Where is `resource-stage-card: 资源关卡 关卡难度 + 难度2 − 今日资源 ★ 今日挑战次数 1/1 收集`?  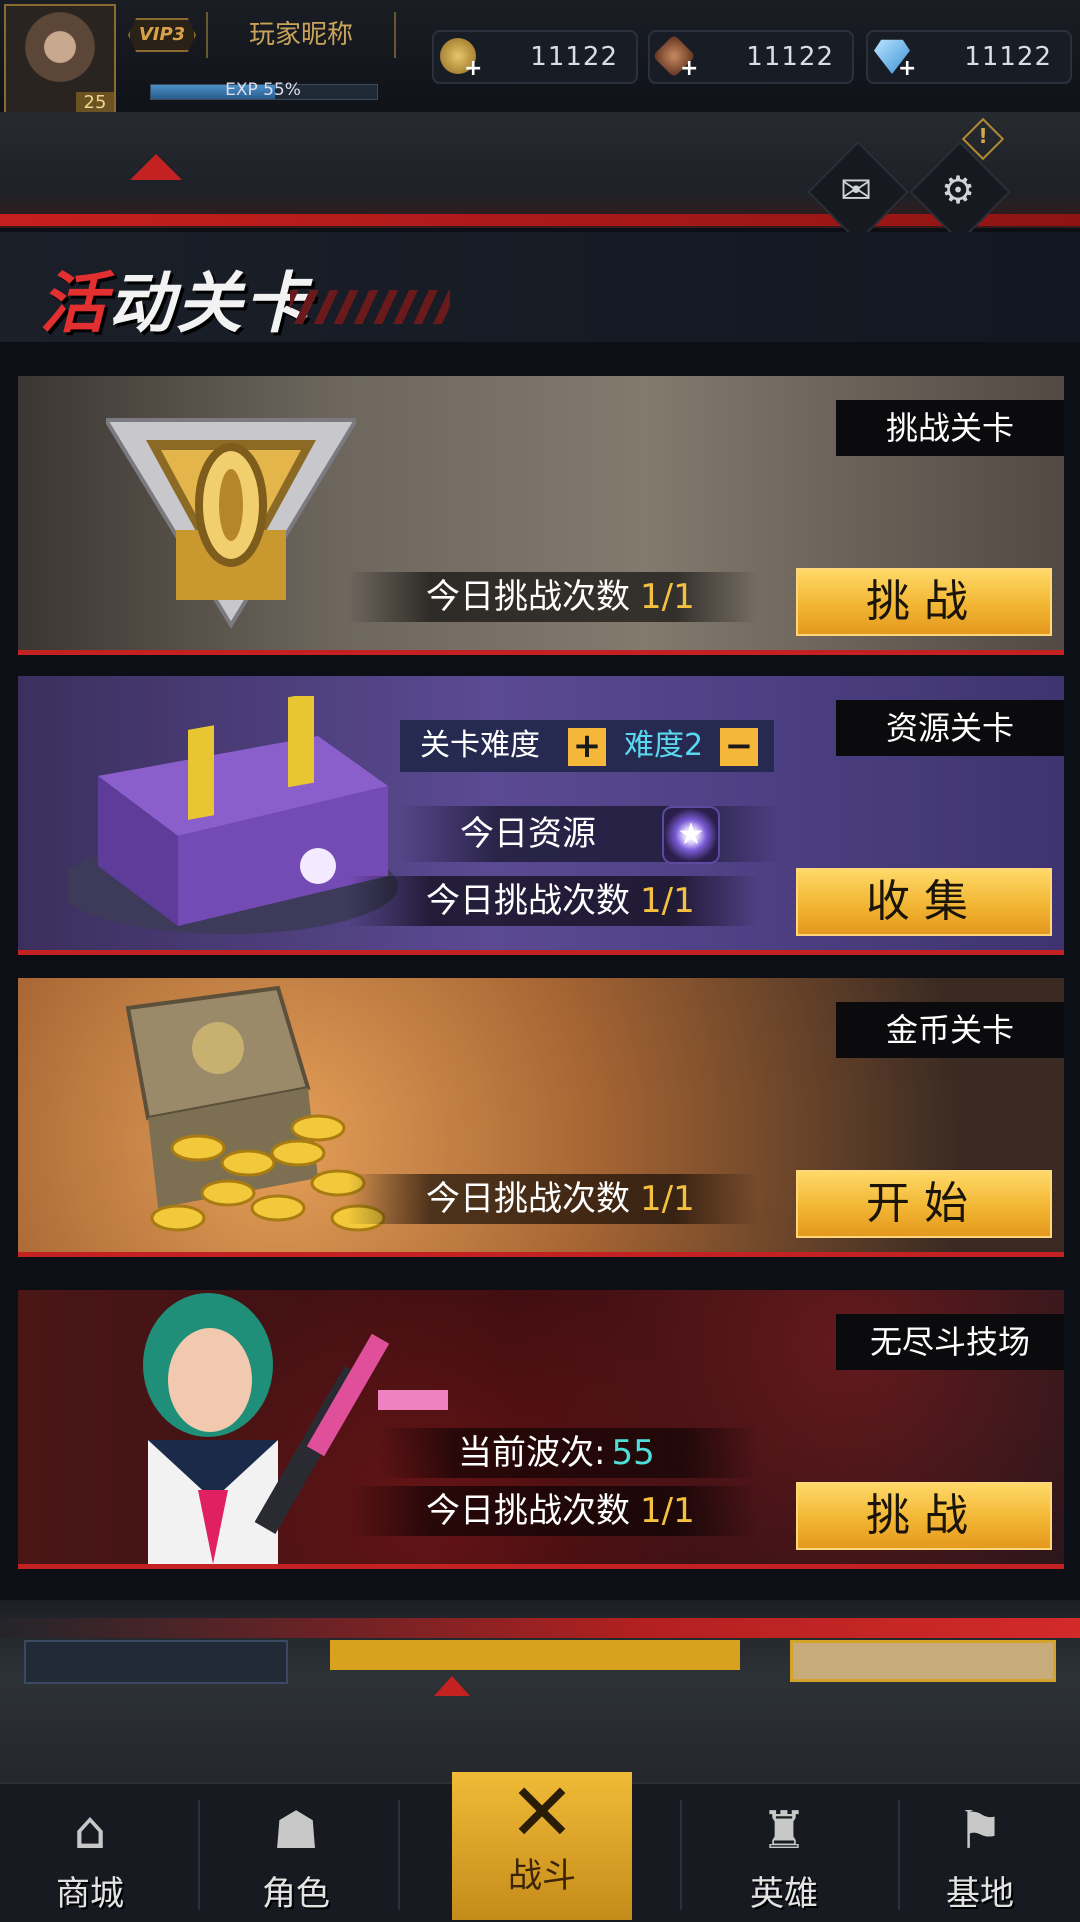
resource-stage-card: 资源关卡 关卡难度 + 难度2 − 今日资源 ★ 今日挑战次数 1/1 收集 is located at coordinates (541, 815).